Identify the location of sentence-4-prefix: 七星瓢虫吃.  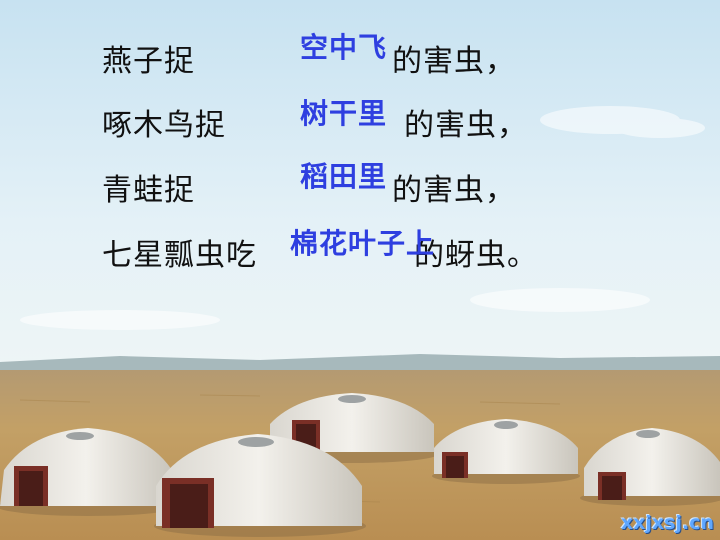
(179, 255).